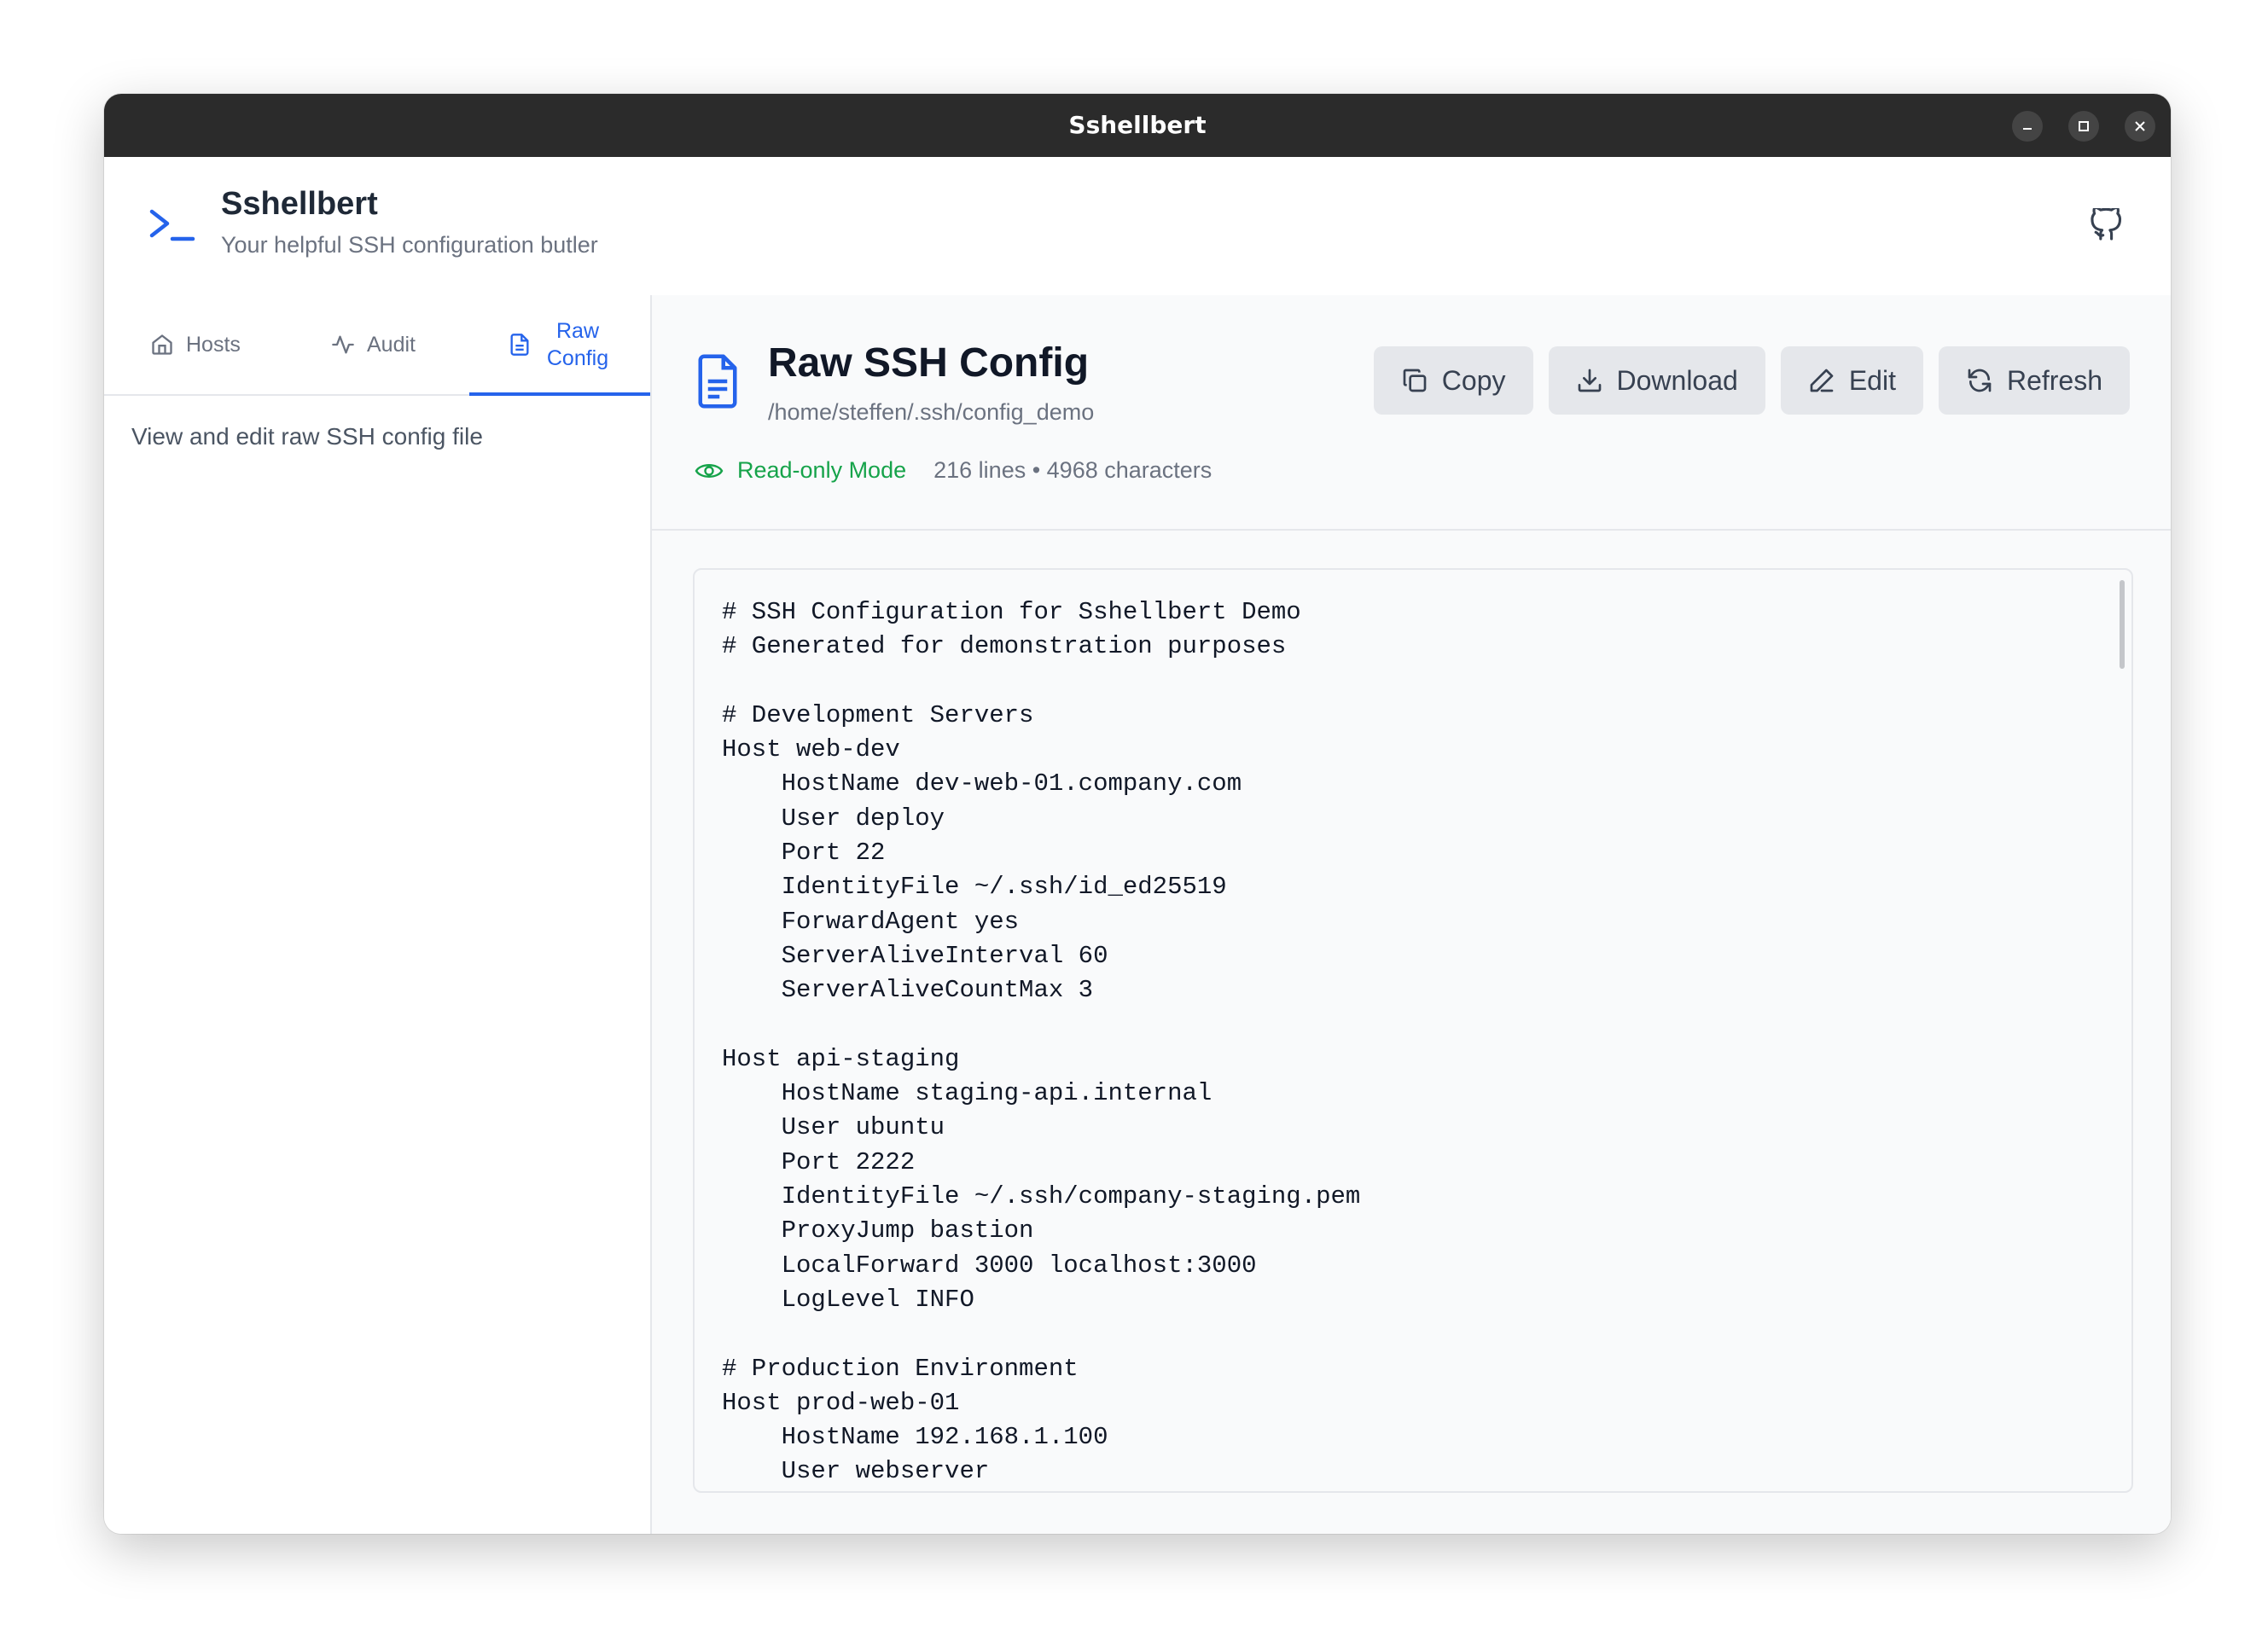 The image size is (2268, 1643). Describe the element at coordinates (931, 412) in the screenshot. I see `config-file-path: /home/steffen/.ssh/config_demo` at that location.